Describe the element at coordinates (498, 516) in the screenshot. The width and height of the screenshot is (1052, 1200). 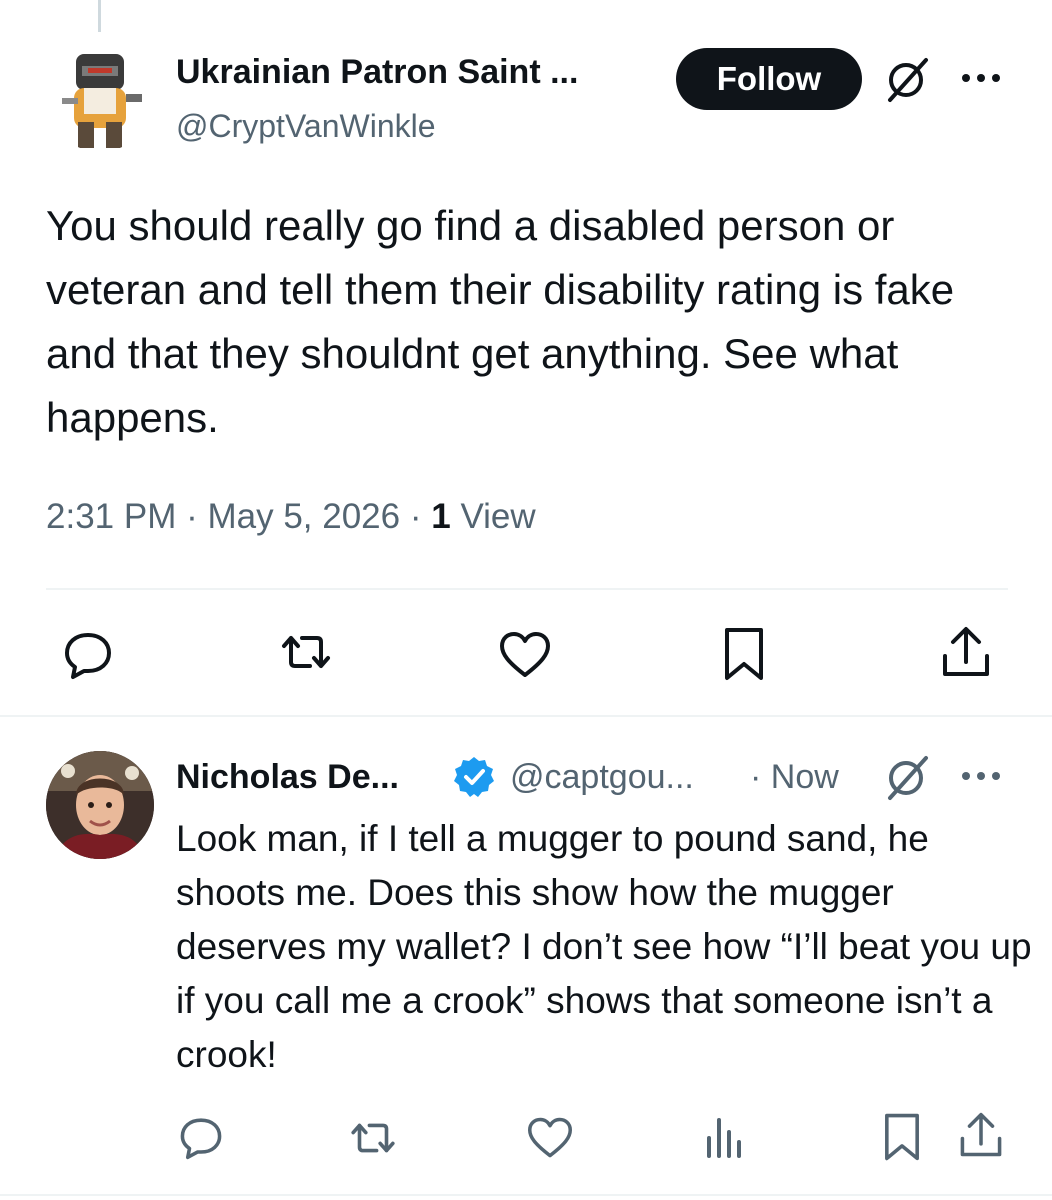
I see `views-label: View` at that location.